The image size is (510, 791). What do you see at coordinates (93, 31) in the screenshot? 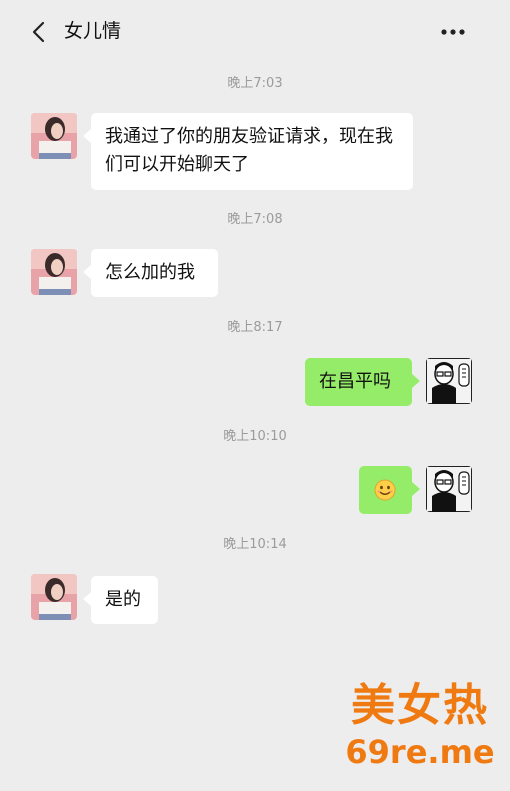
I see `chat-title: 女儿情` at bounding box center [93, 31].